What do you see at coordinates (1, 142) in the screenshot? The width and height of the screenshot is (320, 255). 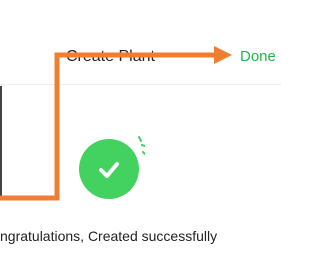 I see `left-edge-border` at bounding box center [1, 142].